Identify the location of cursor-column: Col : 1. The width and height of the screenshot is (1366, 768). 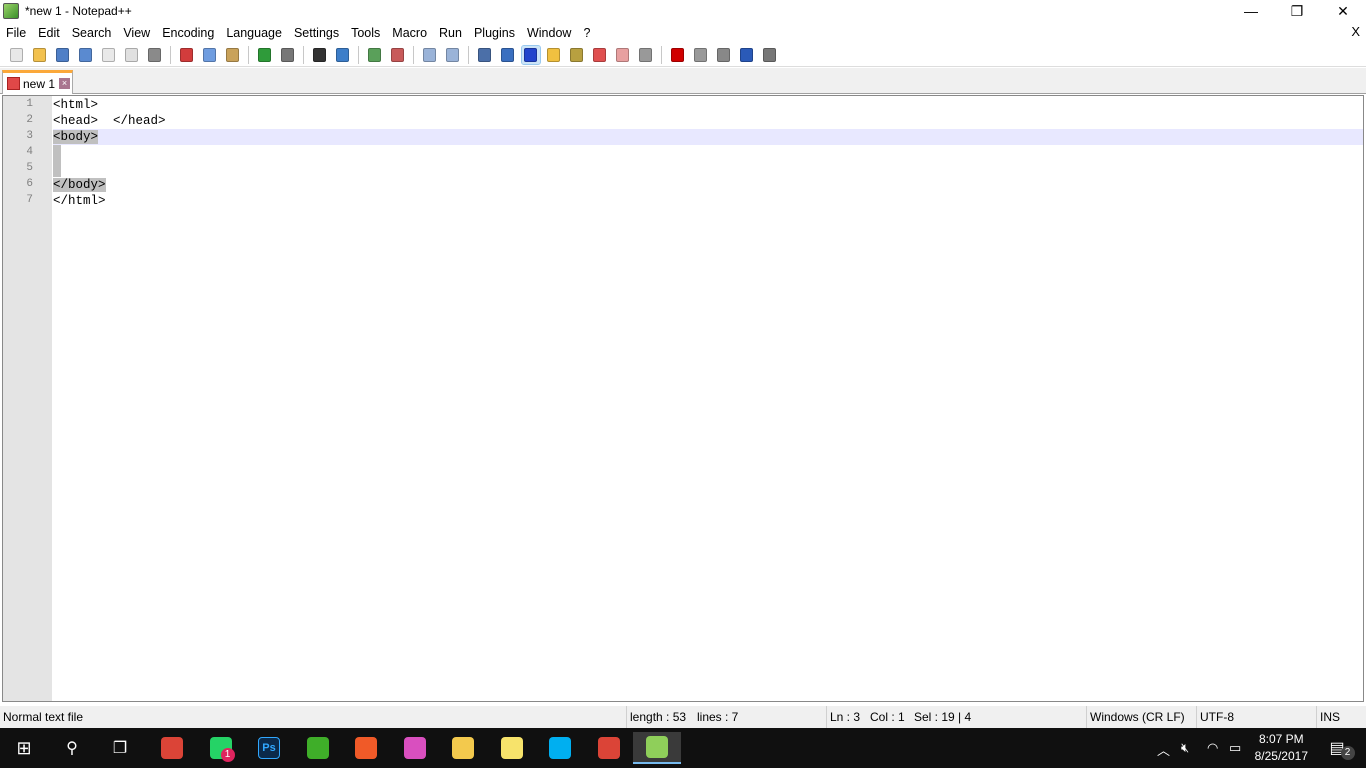
(887, 717).